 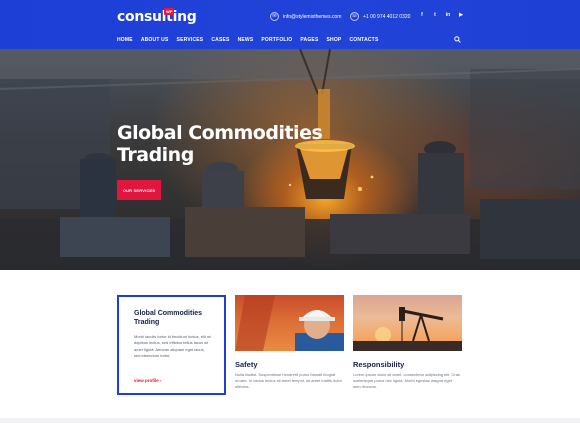 I want to click on phone-text: +1 00 974 4012 0320, so click(x=387, y=16).